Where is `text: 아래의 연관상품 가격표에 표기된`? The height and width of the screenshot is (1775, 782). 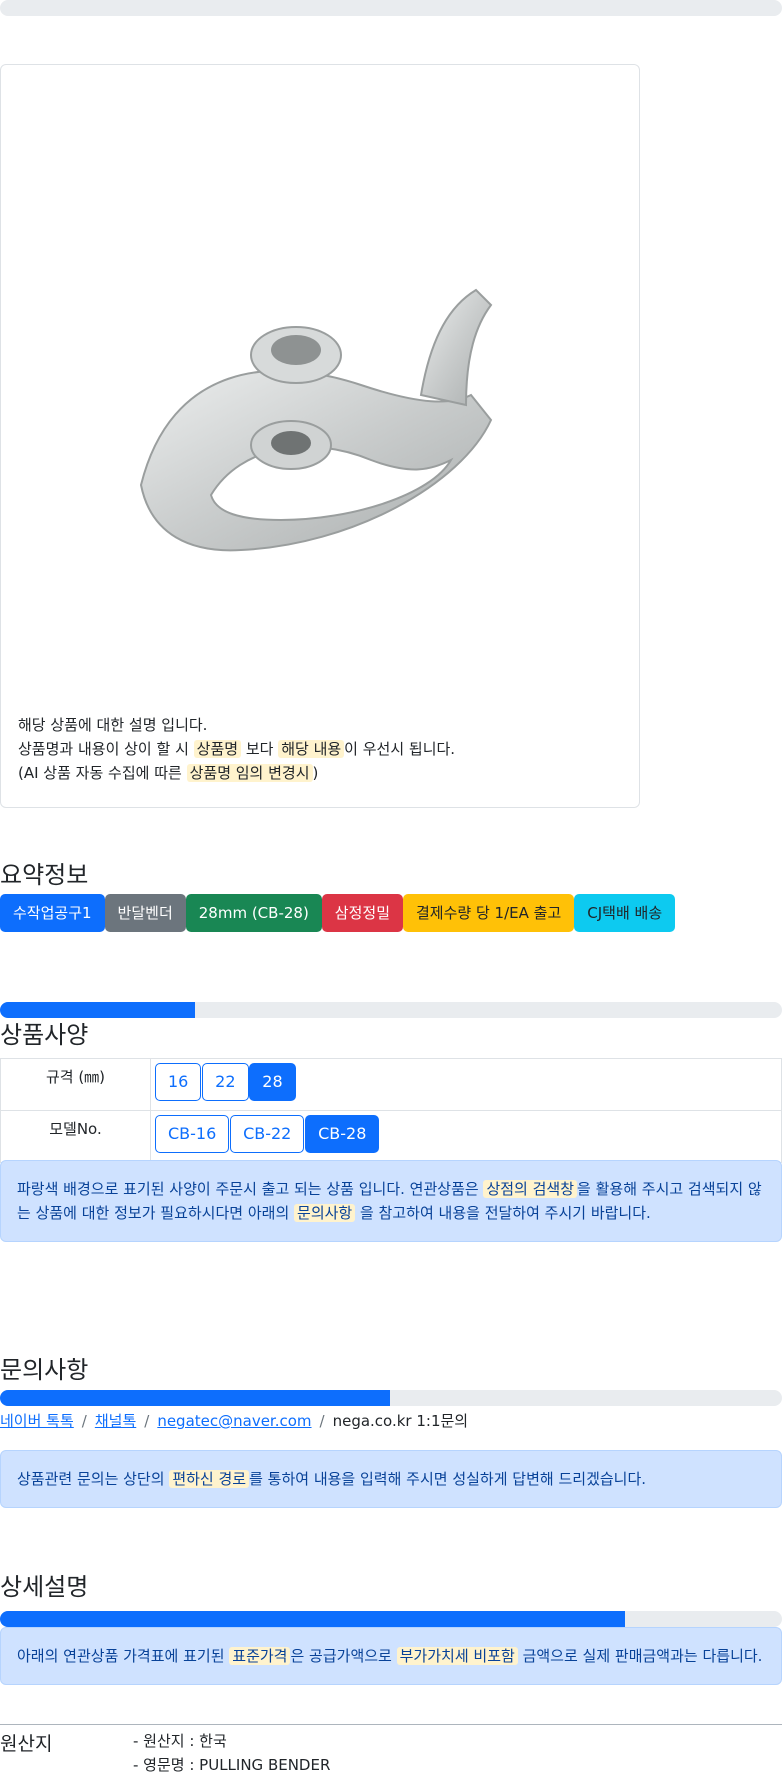 text: 아래의 연관상품 가격표에 표기된 is located at coordinates (123, 1656).